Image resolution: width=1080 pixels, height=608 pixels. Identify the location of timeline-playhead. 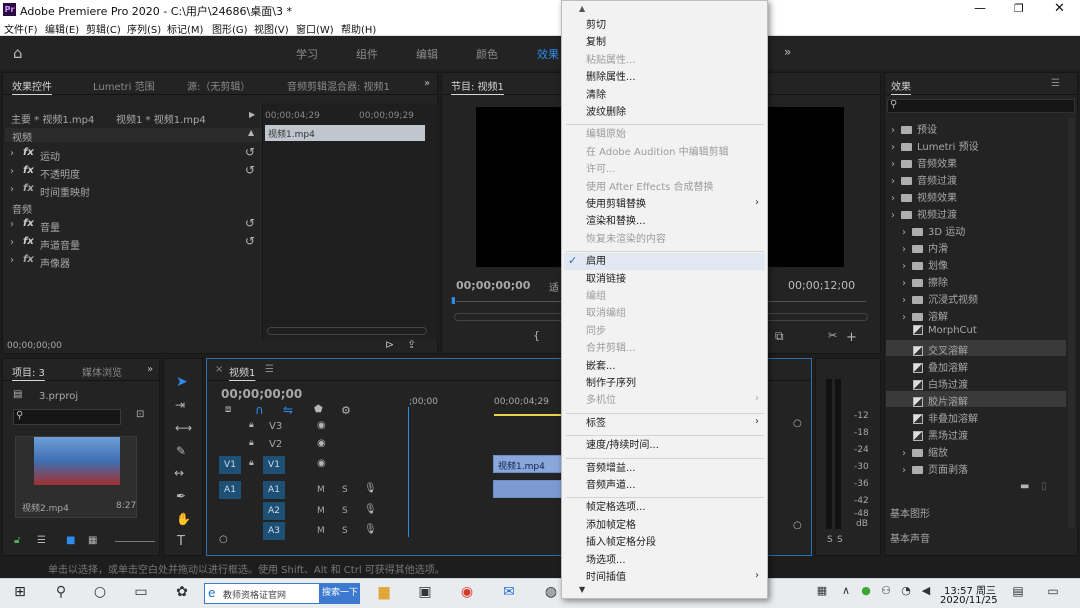
(408, 472).